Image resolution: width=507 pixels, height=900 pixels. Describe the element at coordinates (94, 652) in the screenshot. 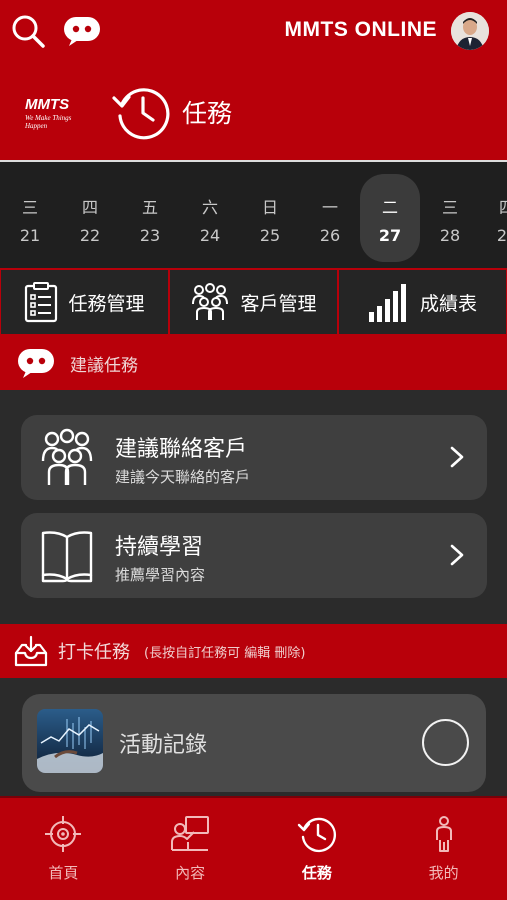

I see `section-label: 打卡任務` at that location.